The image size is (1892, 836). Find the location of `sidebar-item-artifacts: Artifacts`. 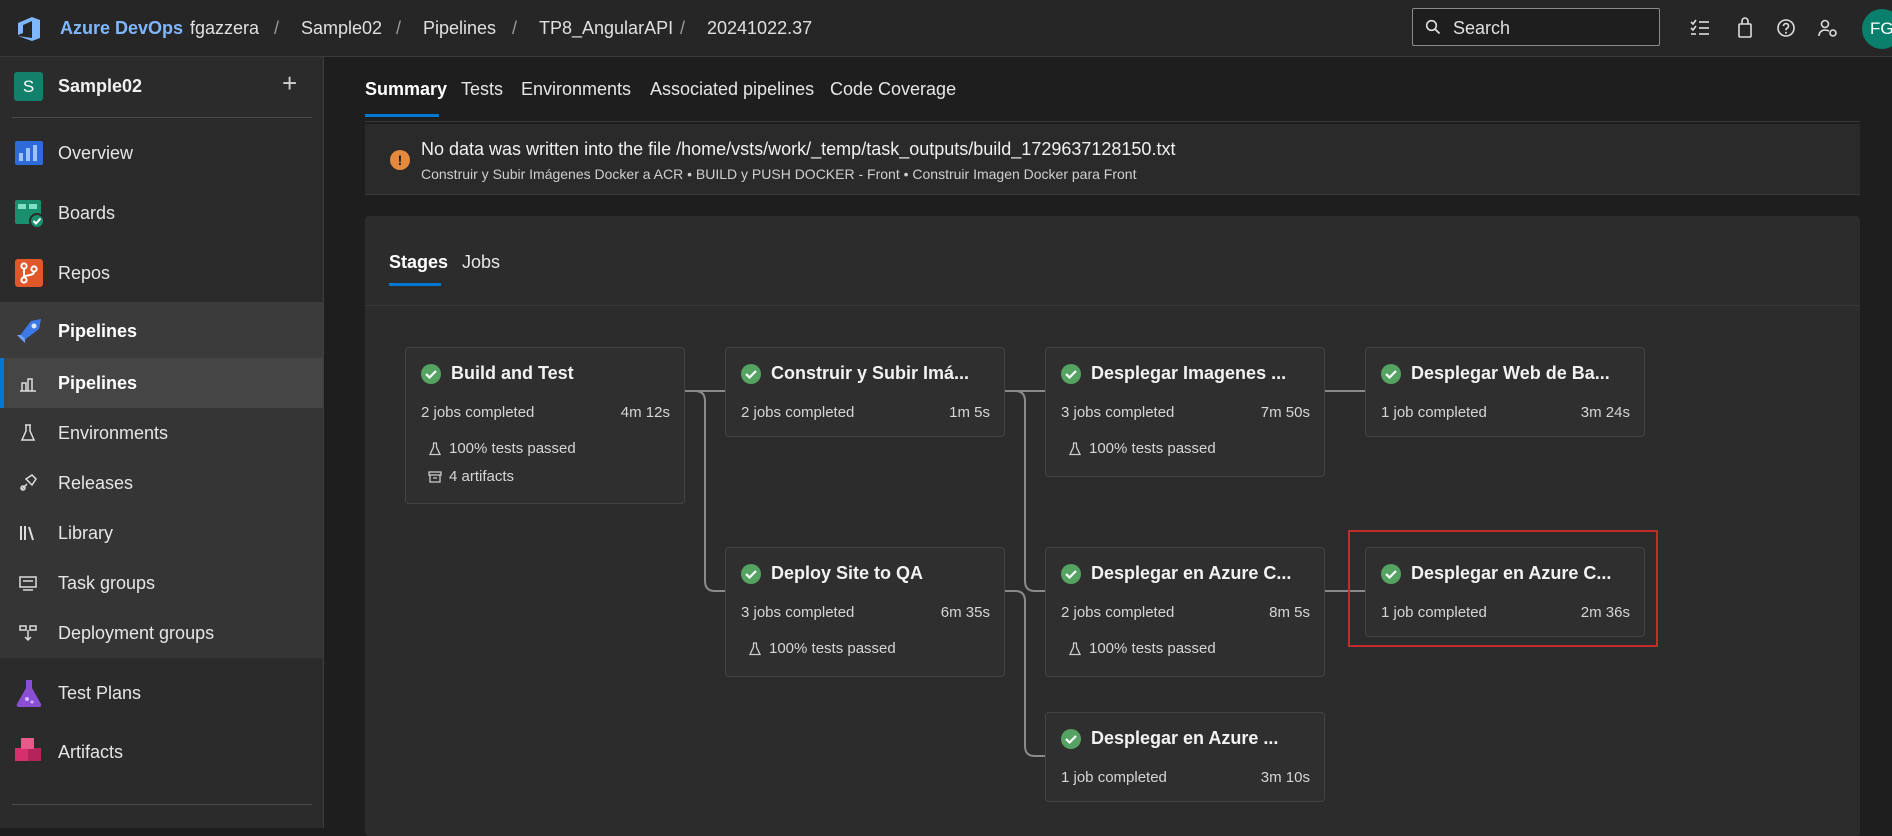

sidebar-item-artifacts: Artifacts is located at coordinates (161, 752).